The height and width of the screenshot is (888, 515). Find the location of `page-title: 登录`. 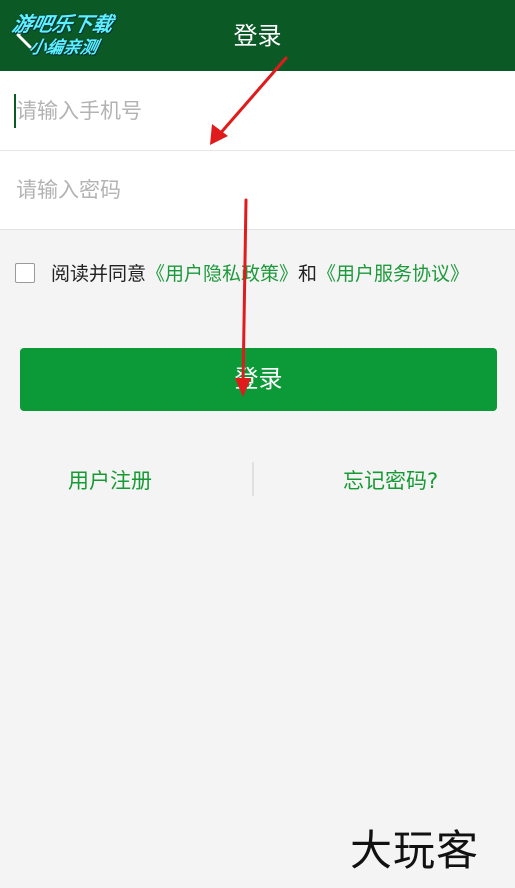

page-title: 登录 is located at coordinates (257, 36).